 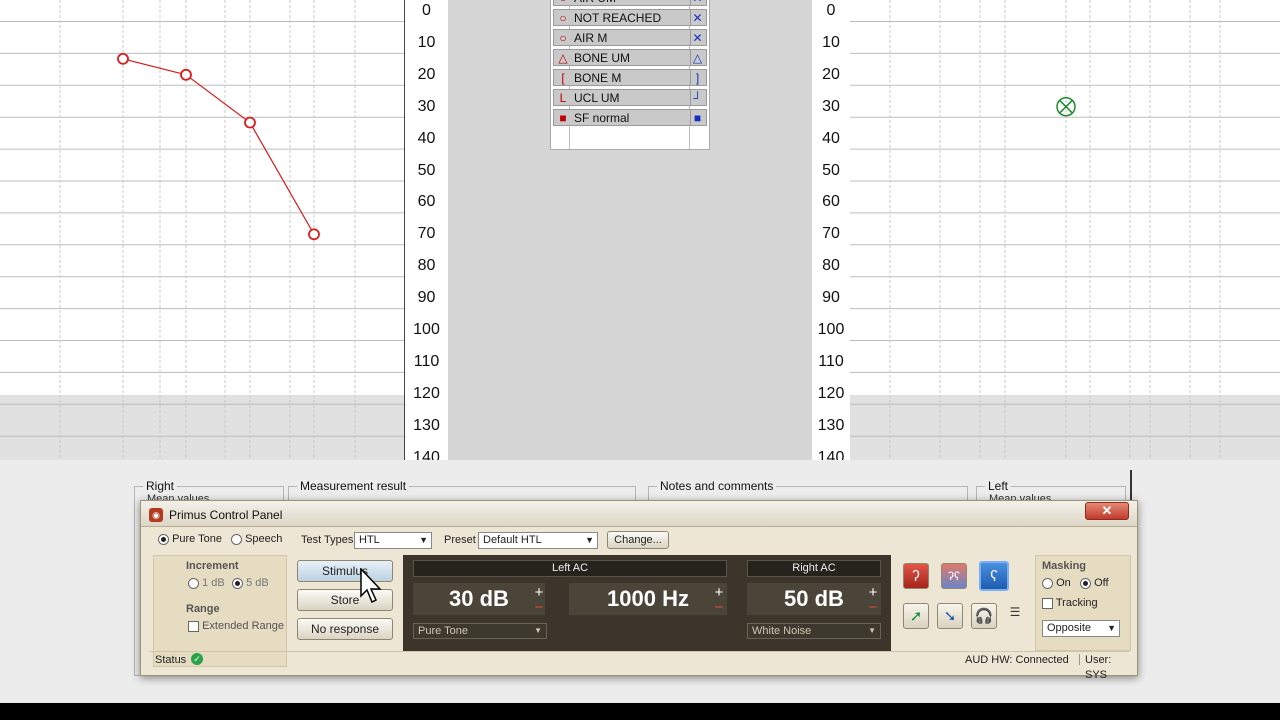 I want to click on legend-item-label: BONE M, so click(x=598, y=78).